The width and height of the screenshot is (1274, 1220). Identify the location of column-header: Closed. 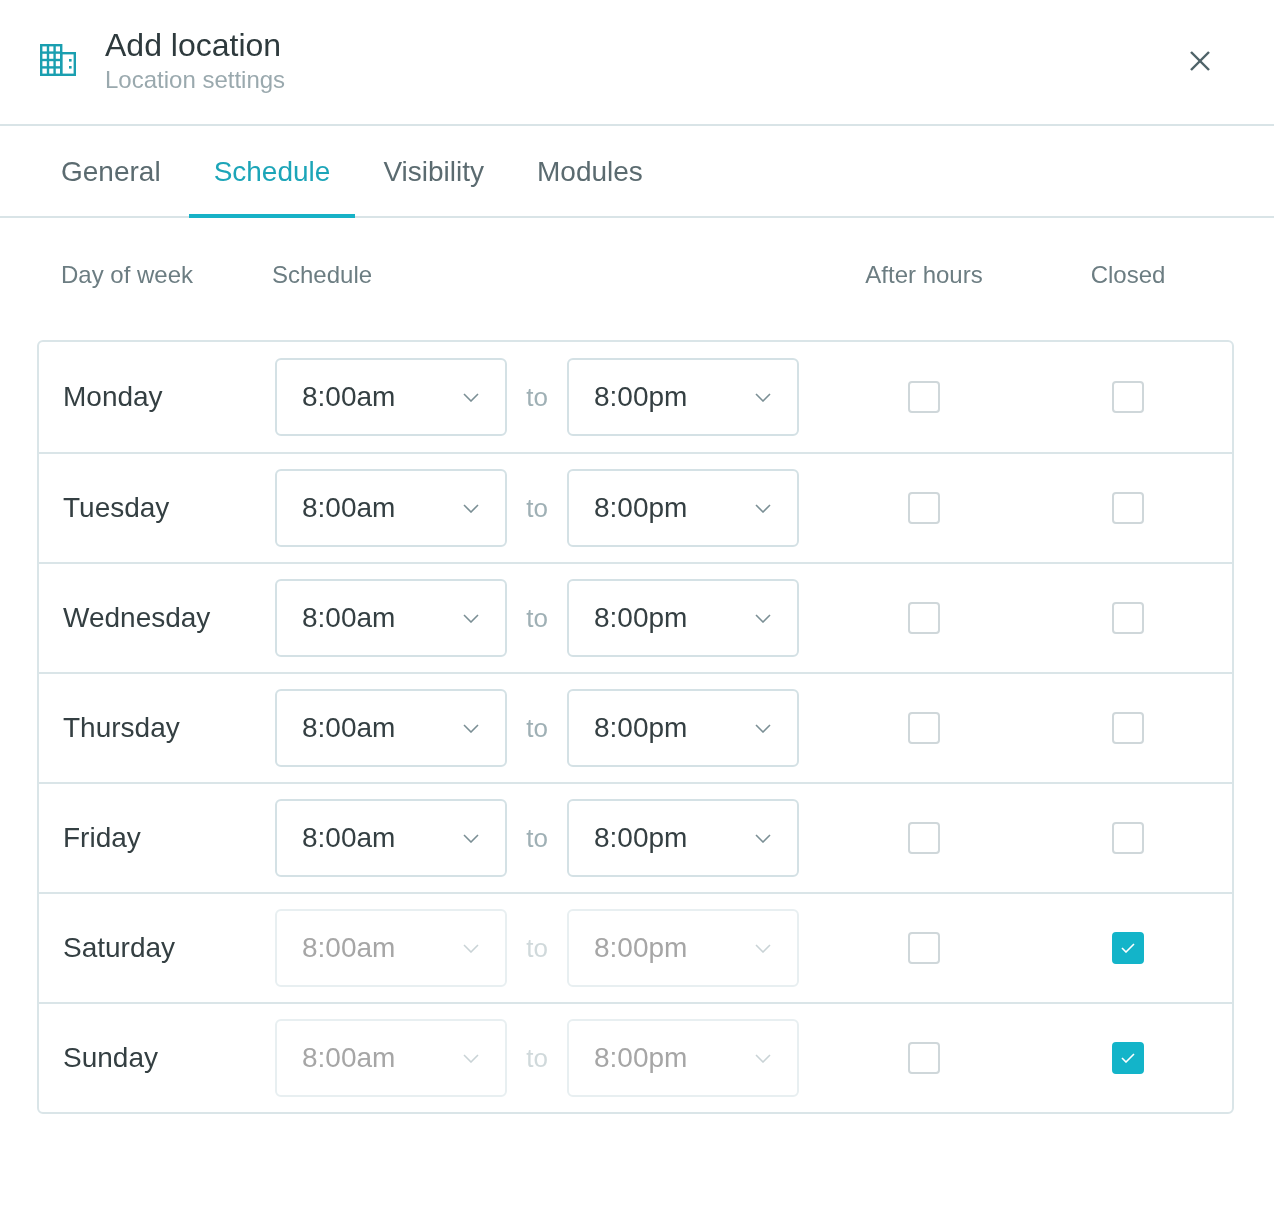
(1128, 275).